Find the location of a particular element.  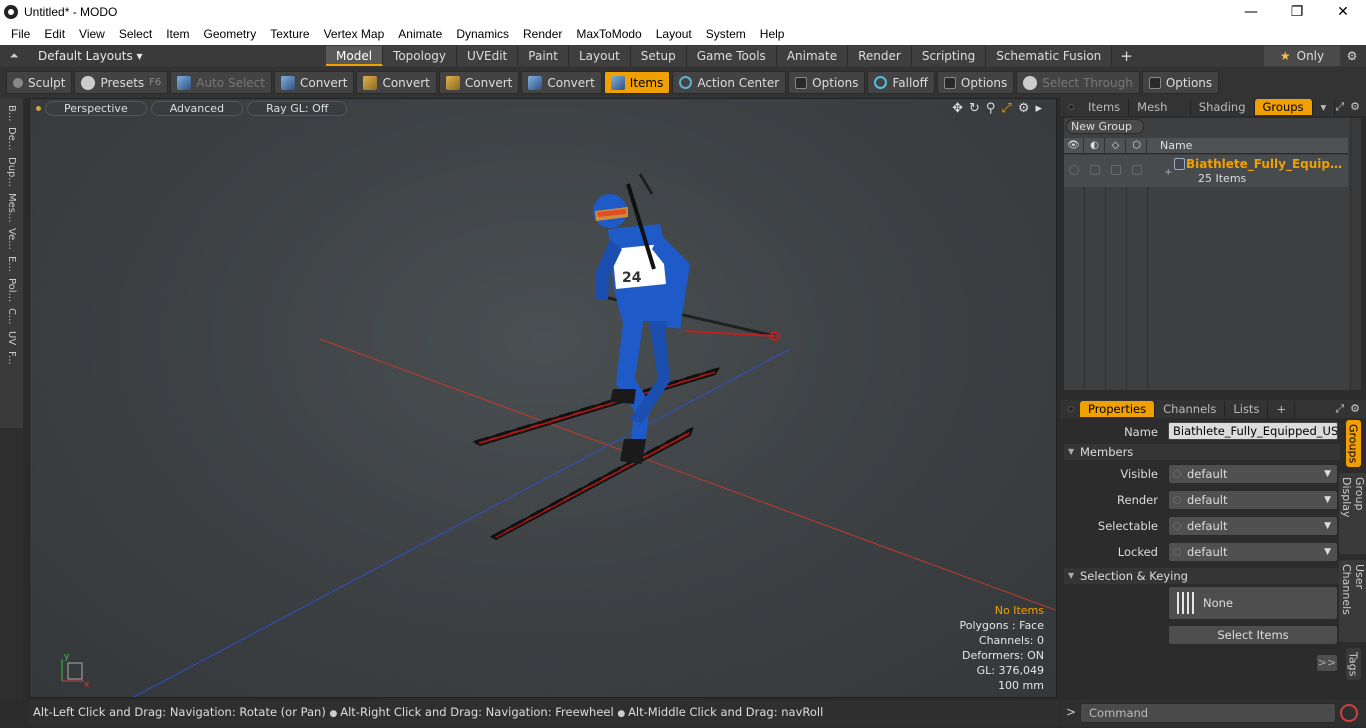

tab-render: Render is located at coordinates (880, 56).